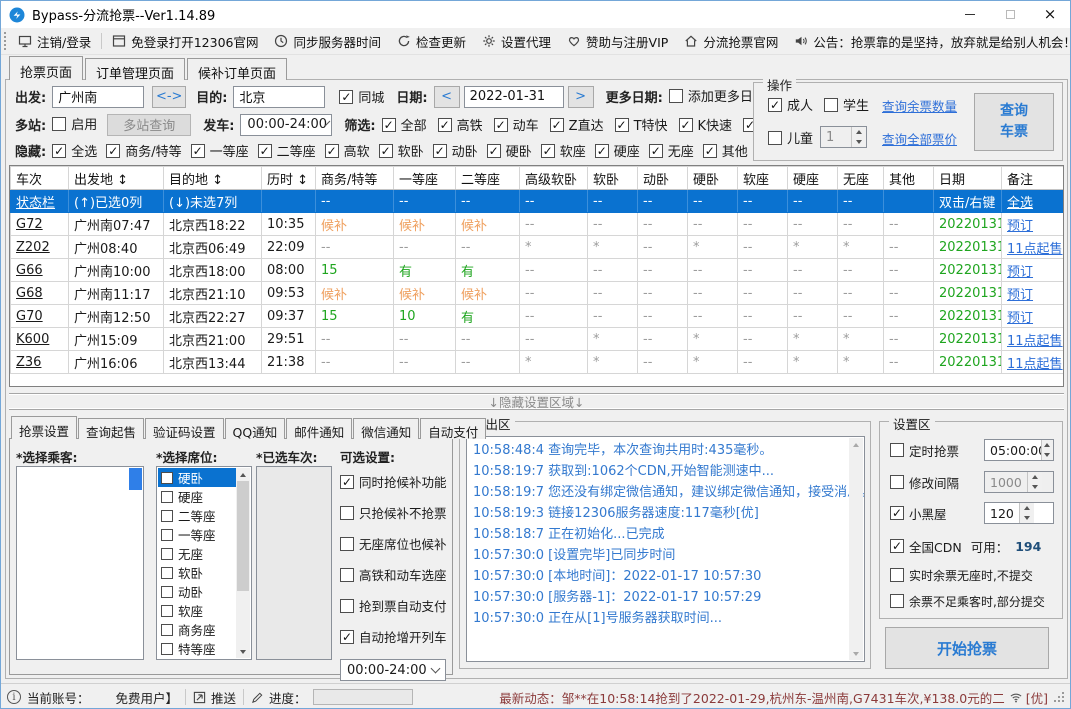  I want to click on toolbar-item-logout: 注销/登录, so click(54, 41).